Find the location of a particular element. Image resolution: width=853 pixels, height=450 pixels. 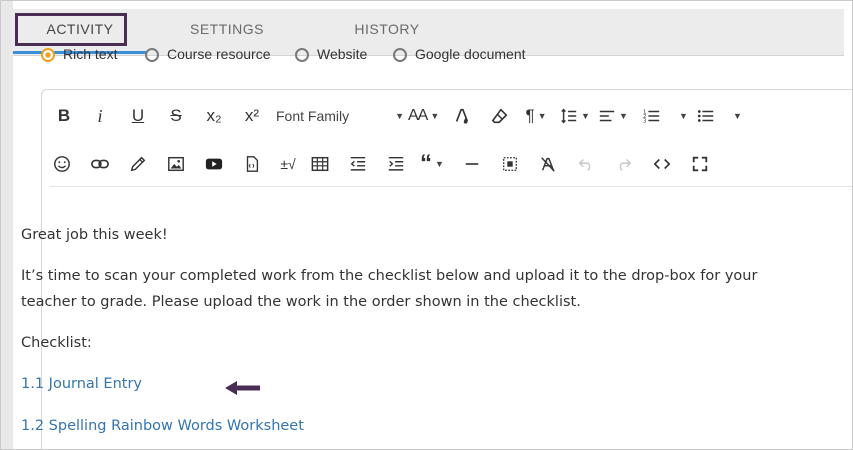

pointer-arrow-icon is located at coordinates (242, 388).